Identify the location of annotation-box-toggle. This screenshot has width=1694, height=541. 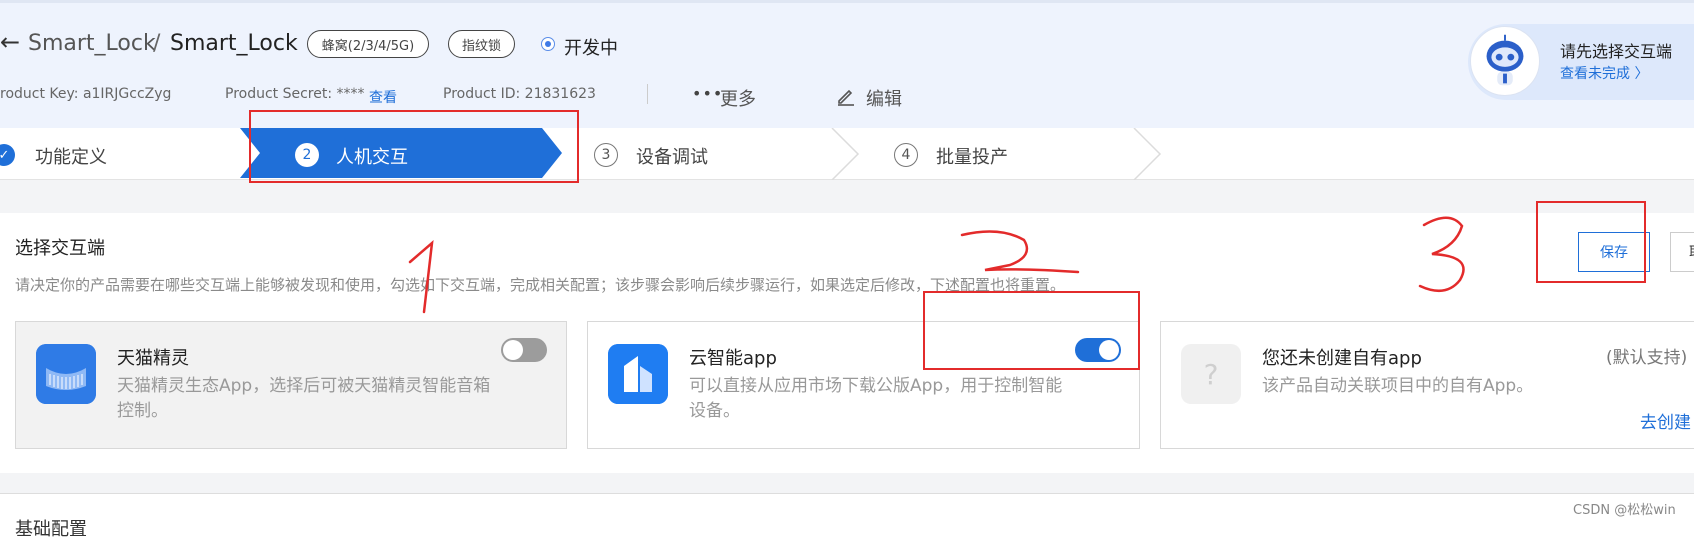
(1031, 330).